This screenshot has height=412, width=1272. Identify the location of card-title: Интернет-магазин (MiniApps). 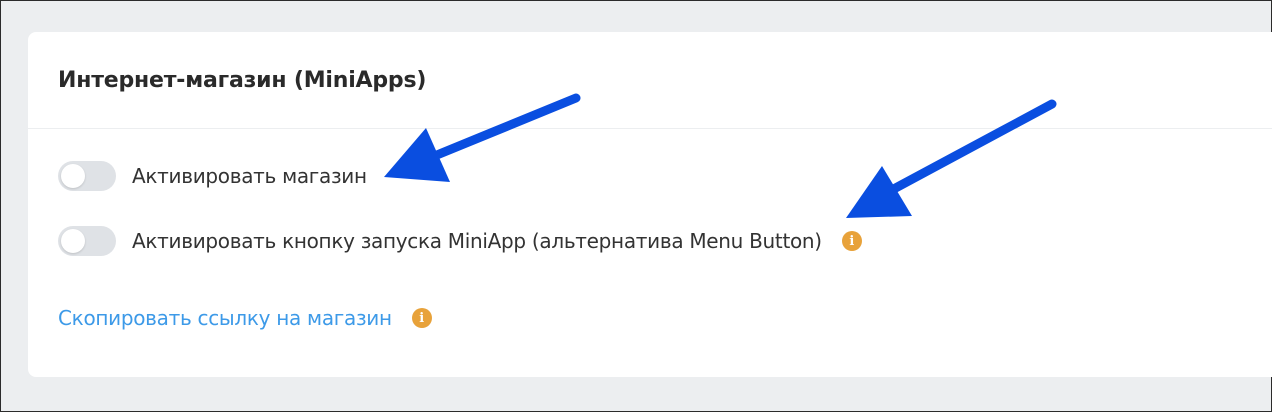
(242, 80).